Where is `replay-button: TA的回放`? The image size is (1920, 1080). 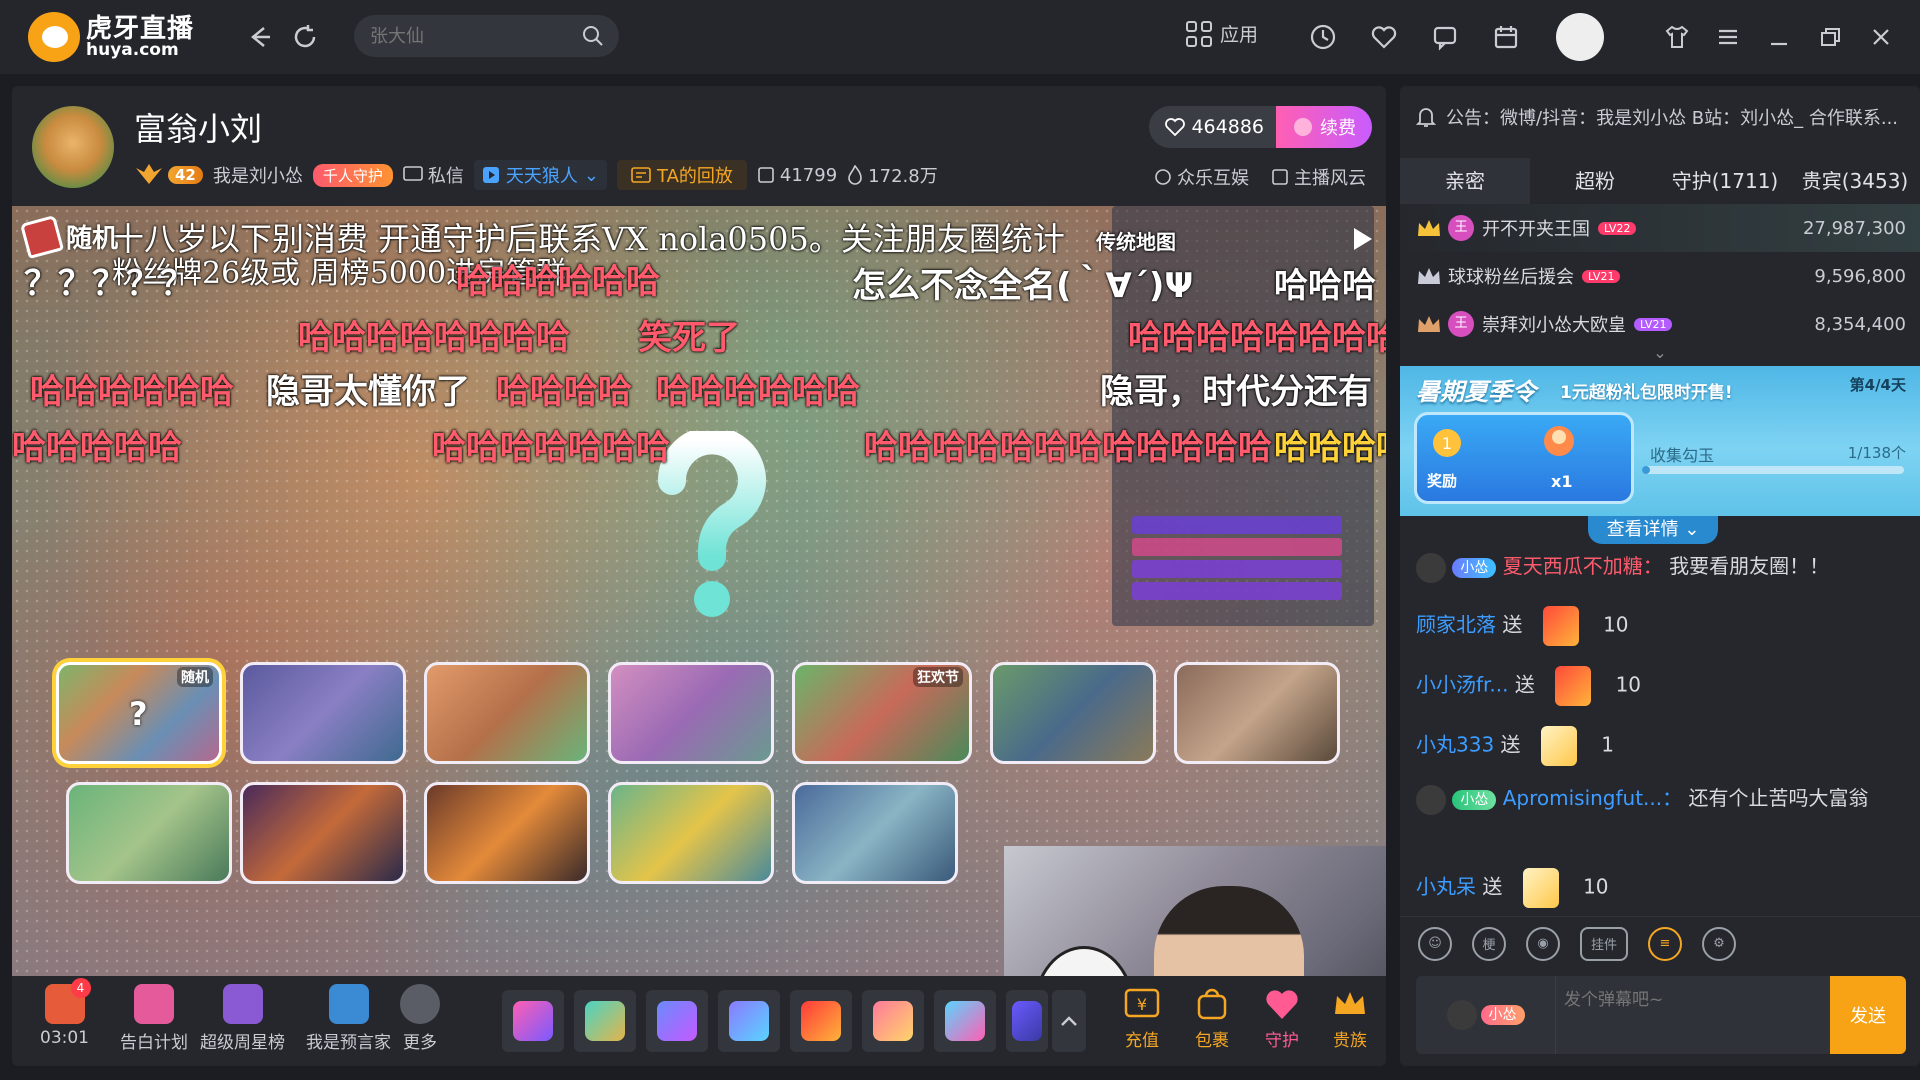
replay-button: TA的回放 is located at coordinates (681, 175).